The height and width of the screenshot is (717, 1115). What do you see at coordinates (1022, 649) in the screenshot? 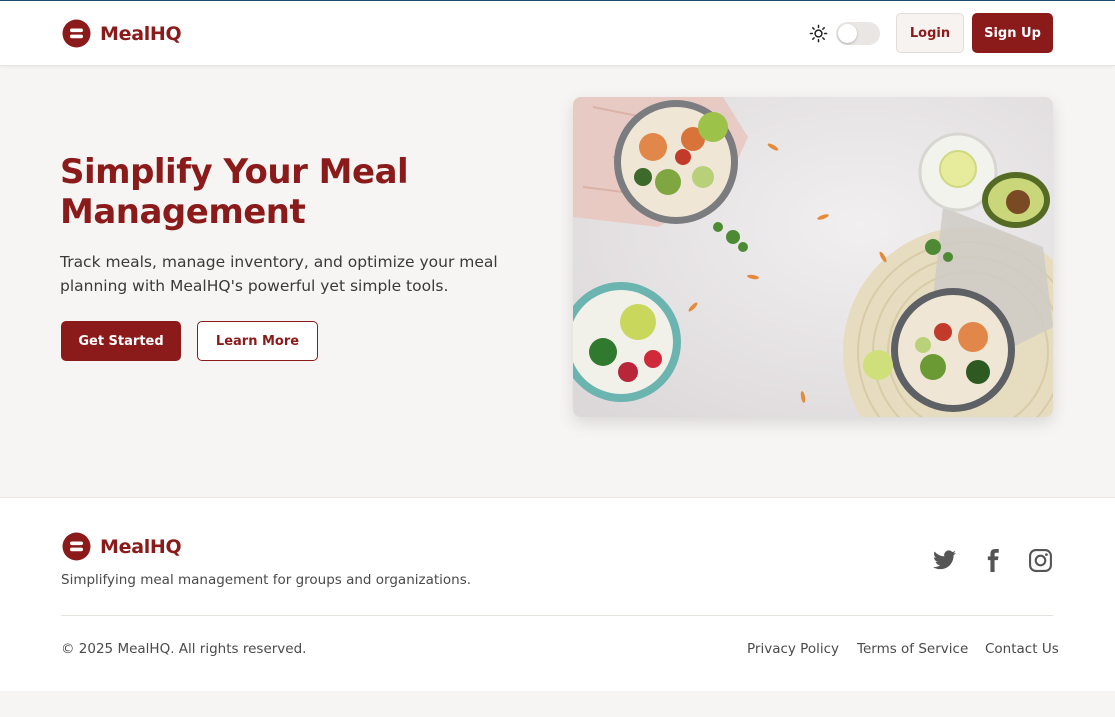
I see `contact-us-link: Contact Us` at bounding box center [1022, 649].